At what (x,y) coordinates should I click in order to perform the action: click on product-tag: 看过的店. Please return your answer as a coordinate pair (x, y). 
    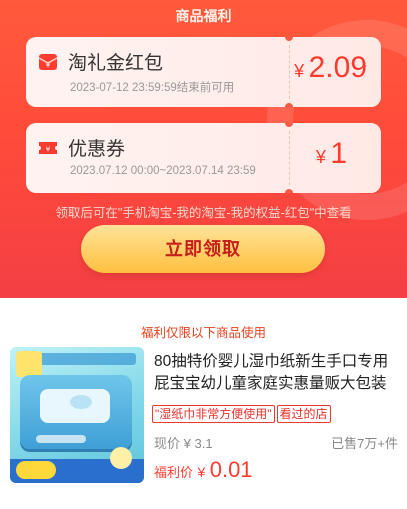
    Looking at the image, I should click on (303, 414).